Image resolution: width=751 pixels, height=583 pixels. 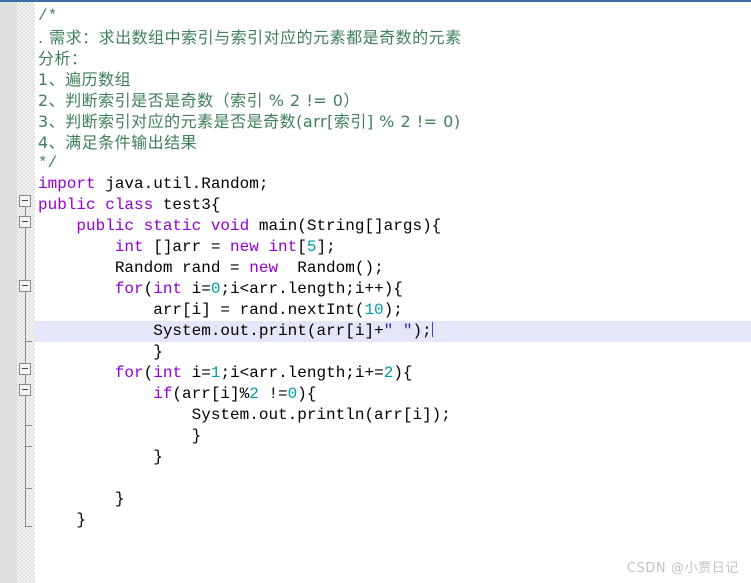 What do you see at coordinates (393, 16) in the screenshot?
I see `code-line: /*` at bounding box center [393, 16].